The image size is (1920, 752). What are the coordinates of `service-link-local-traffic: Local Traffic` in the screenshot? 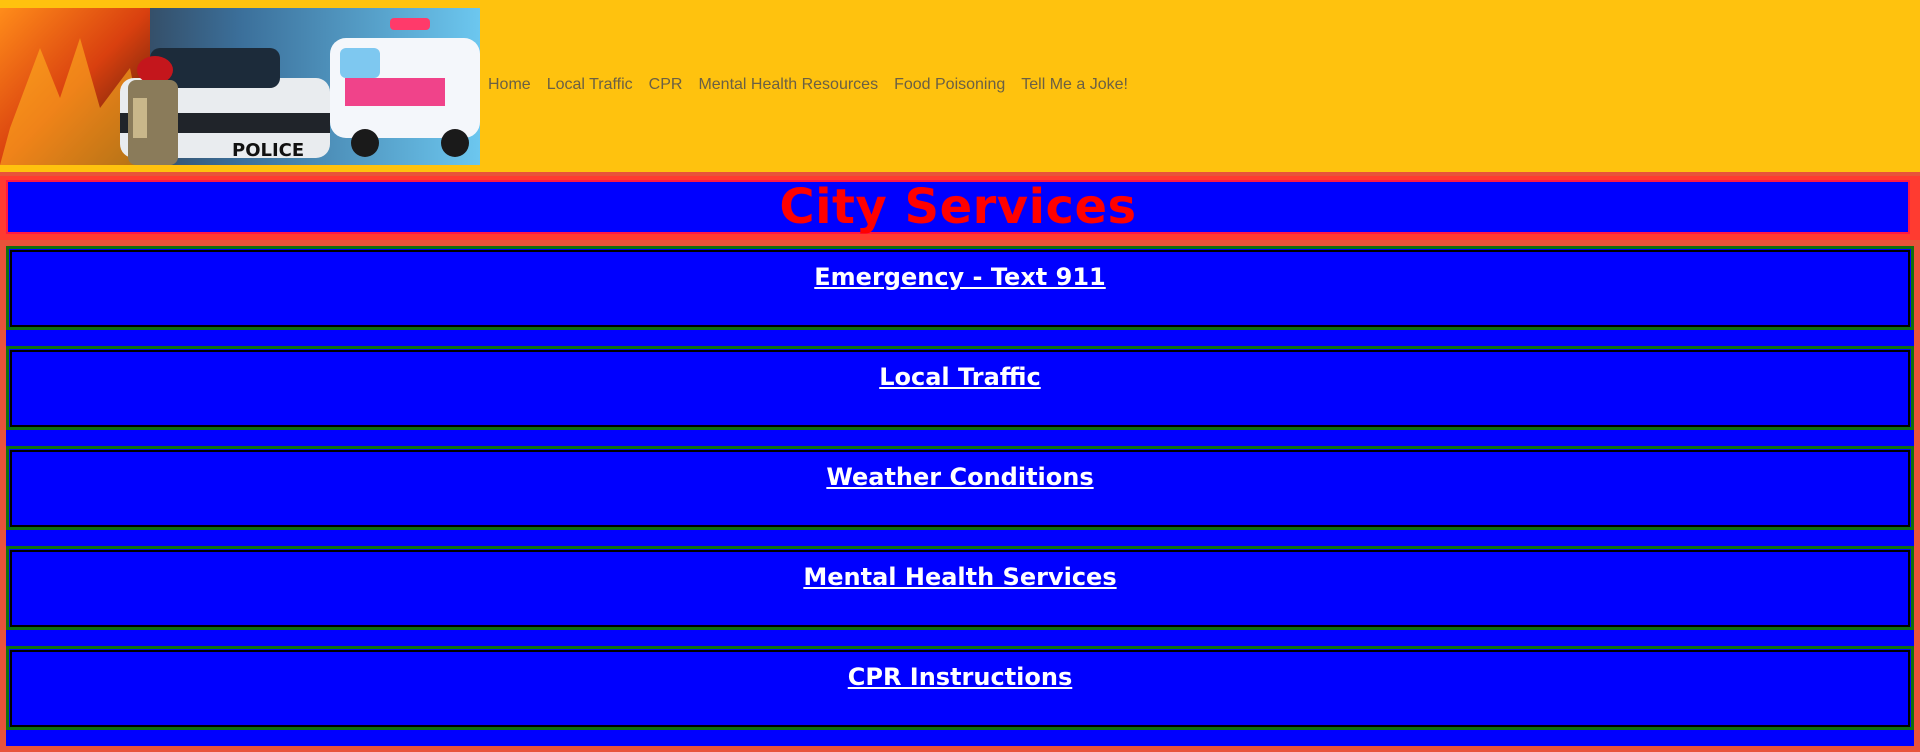 It's located at (960, 394).